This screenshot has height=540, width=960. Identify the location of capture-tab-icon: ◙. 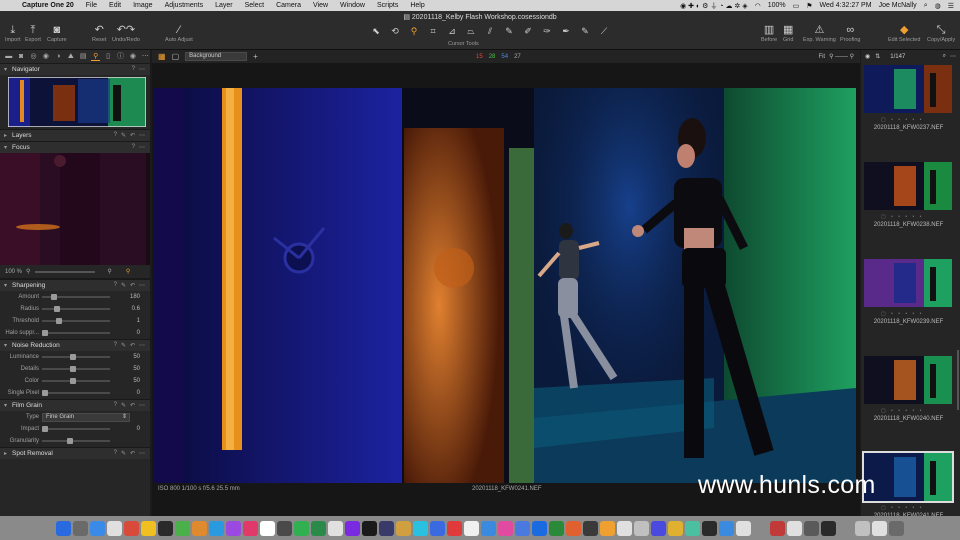
(20, 56).